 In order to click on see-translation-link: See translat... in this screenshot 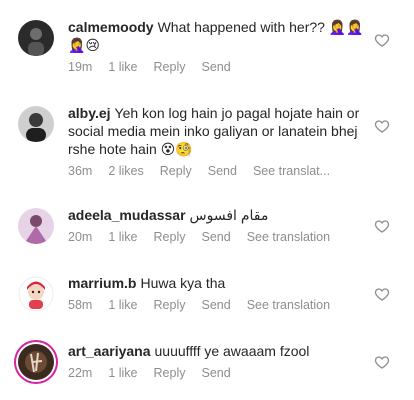, I will do `click(291, 171)`.